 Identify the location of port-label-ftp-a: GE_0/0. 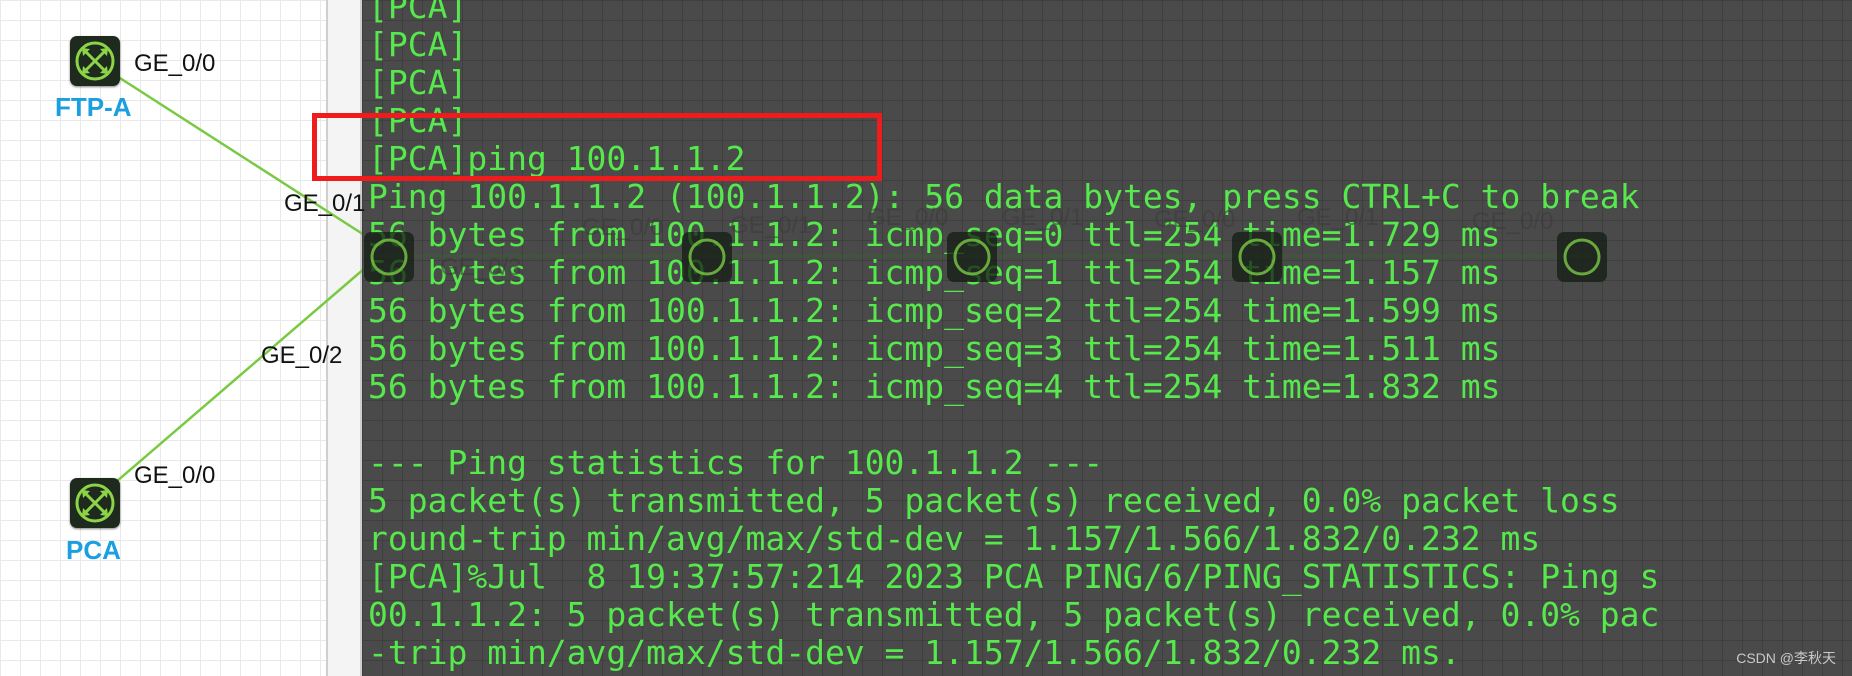
(175, 63).